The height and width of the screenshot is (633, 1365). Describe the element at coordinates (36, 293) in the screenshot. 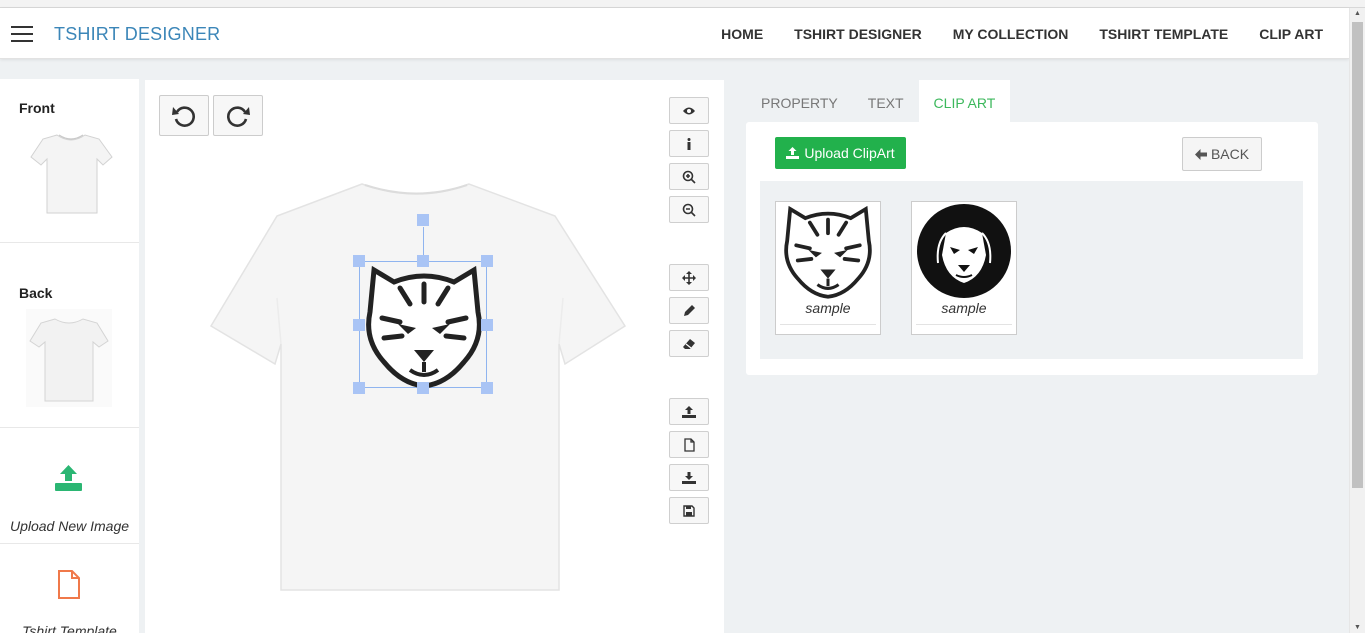

I see `back-label: Back` at that location.